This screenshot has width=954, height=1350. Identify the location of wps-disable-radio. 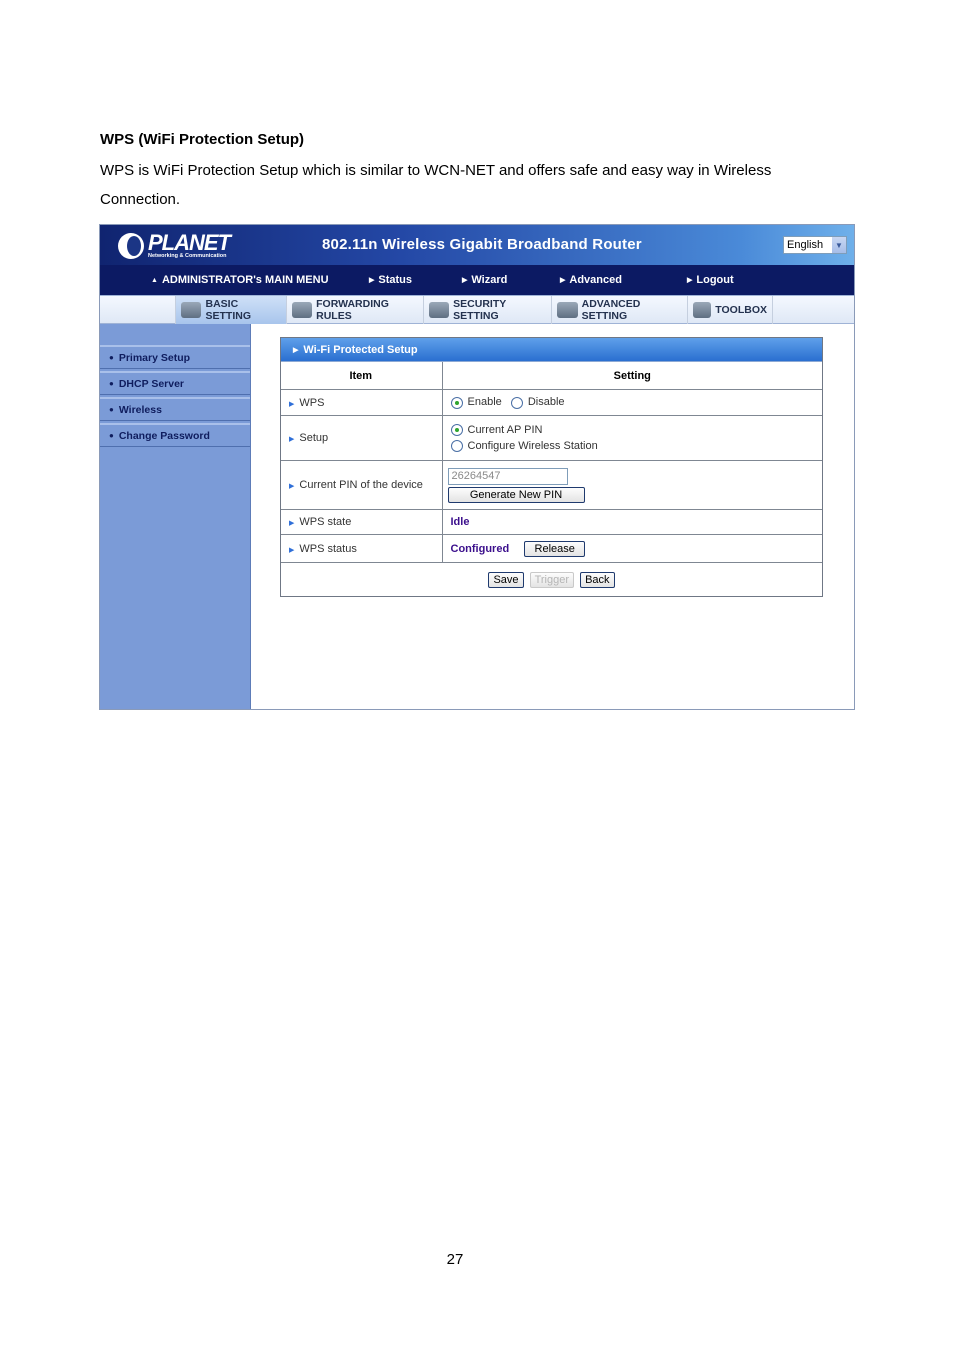
(516, 402).